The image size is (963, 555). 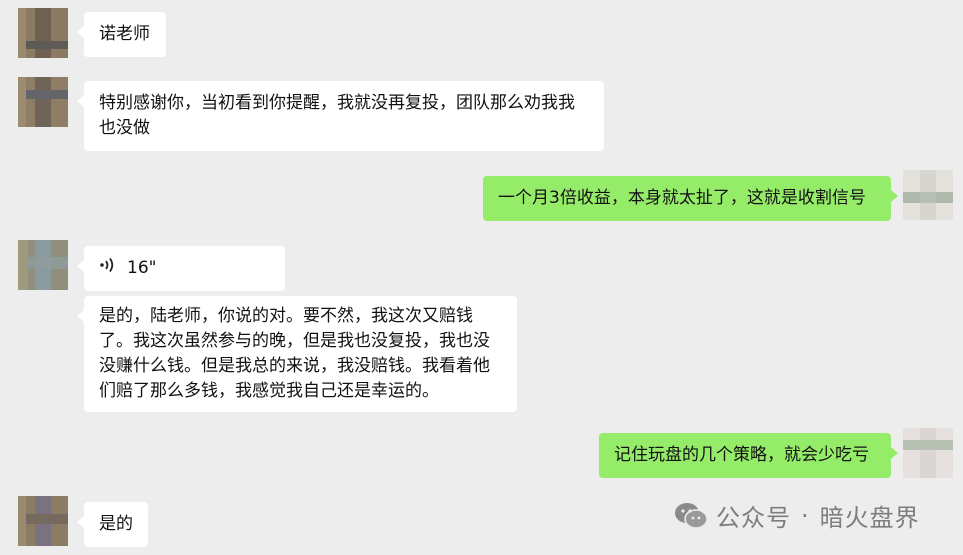 I want to click on incoming-message: 诺老师, so click(x=121, y=34).